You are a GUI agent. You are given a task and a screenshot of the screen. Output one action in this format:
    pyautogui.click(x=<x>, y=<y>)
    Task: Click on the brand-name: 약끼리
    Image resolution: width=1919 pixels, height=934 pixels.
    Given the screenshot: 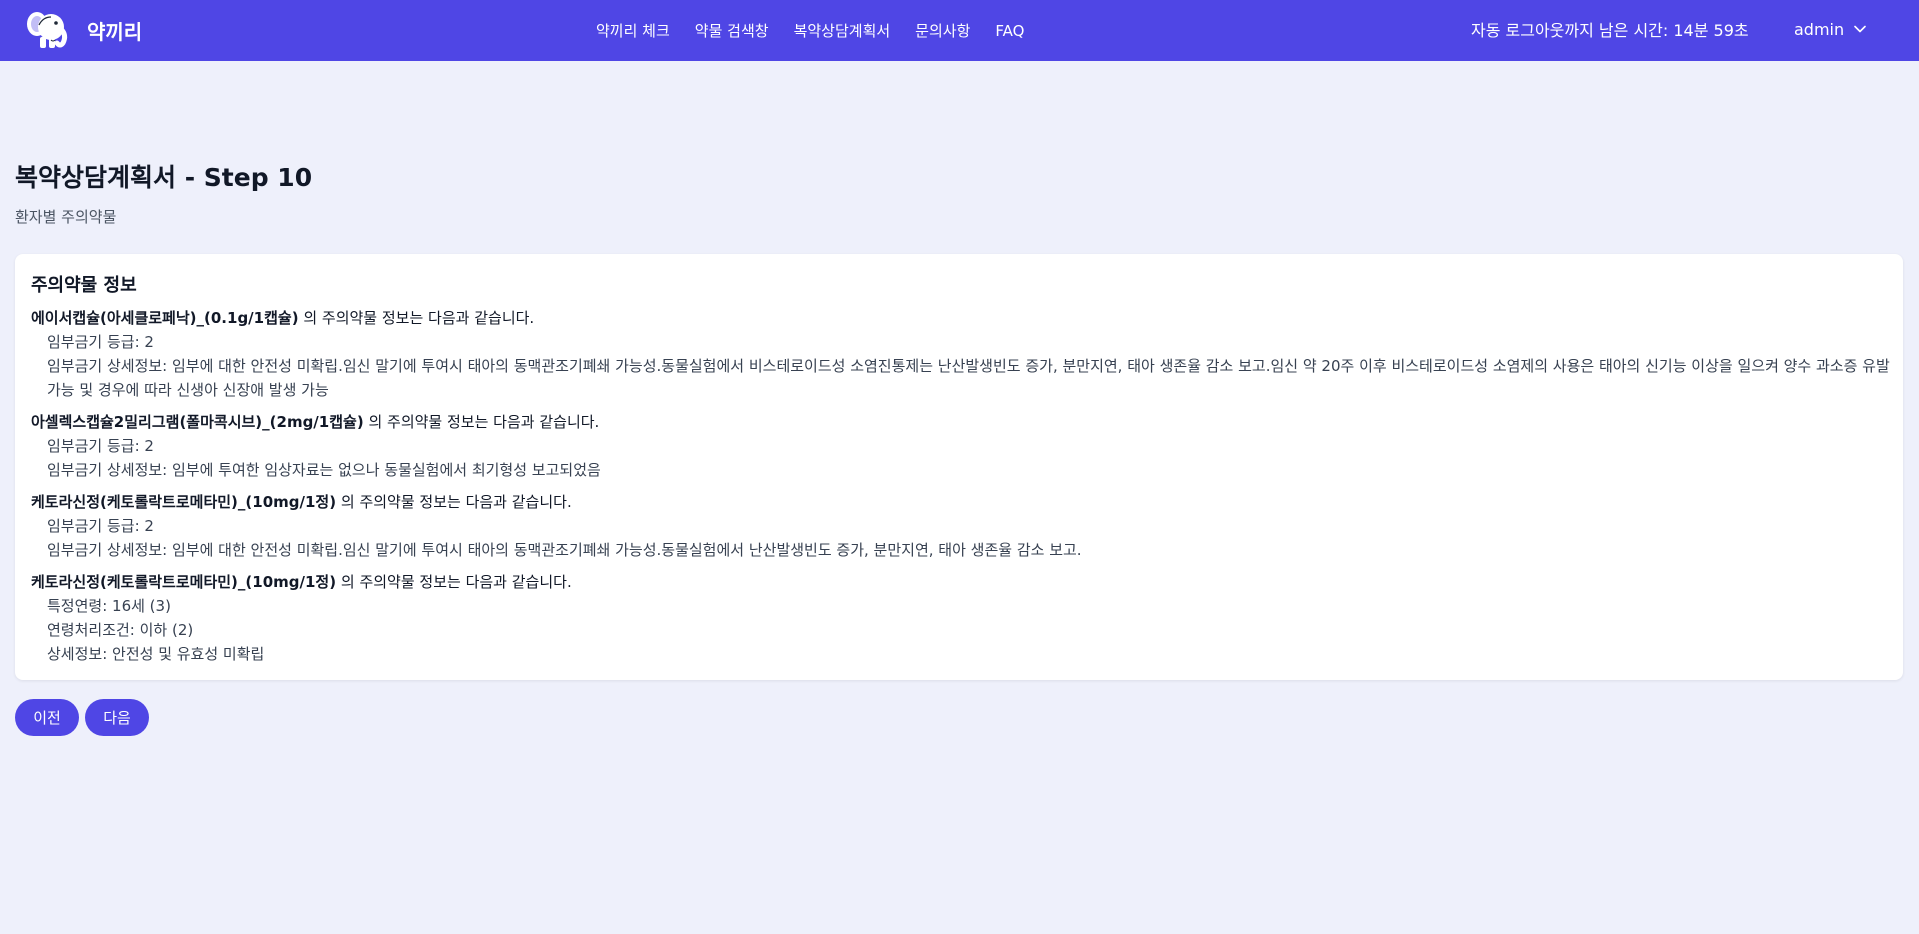 What is the action you would take?
    pyautogui.click(x=115, y=31)
    